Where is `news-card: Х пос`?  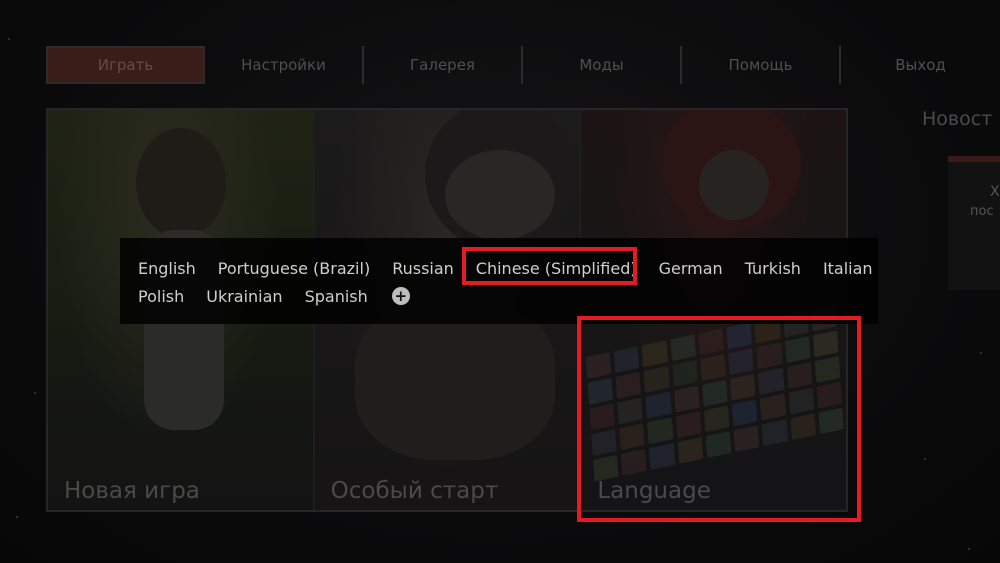 news-card: Х пос is located at coordinates (974, 223).